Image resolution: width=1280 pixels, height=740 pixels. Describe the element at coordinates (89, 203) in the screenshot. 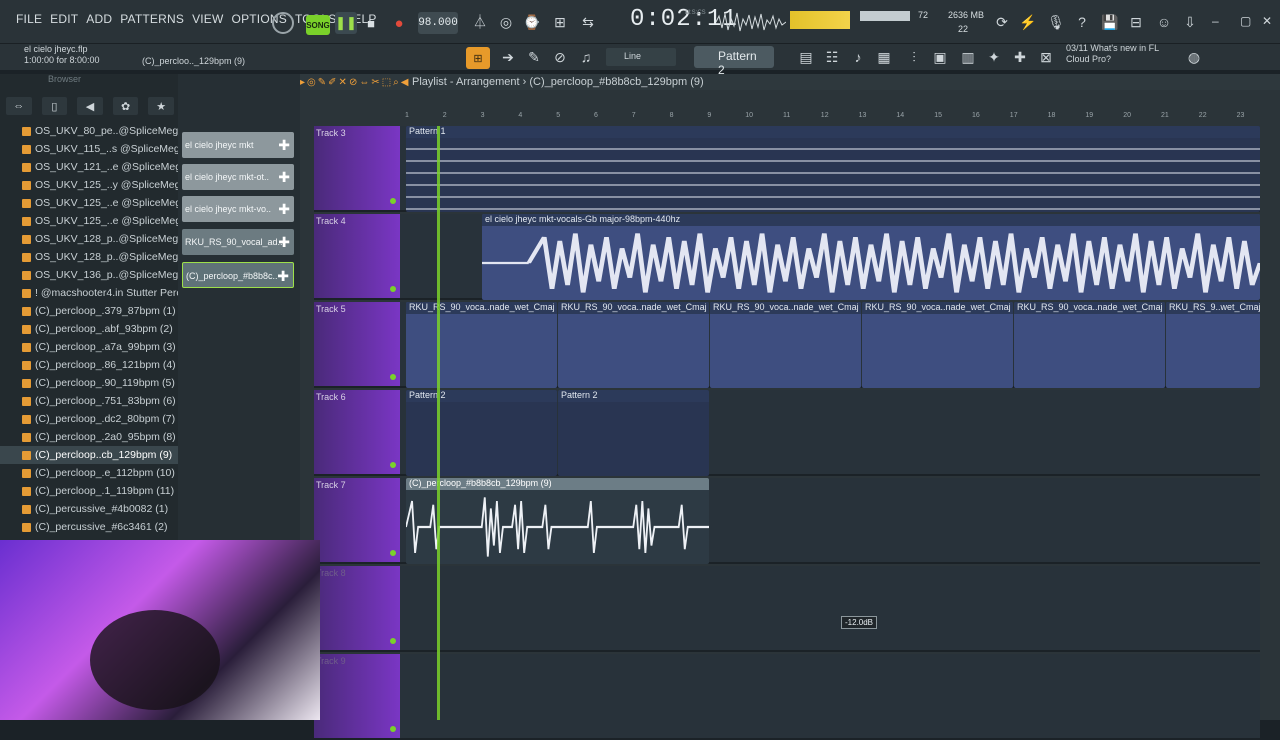

I see `browser-item: OS_UKV_125_..e @SpliceMega` at that location.